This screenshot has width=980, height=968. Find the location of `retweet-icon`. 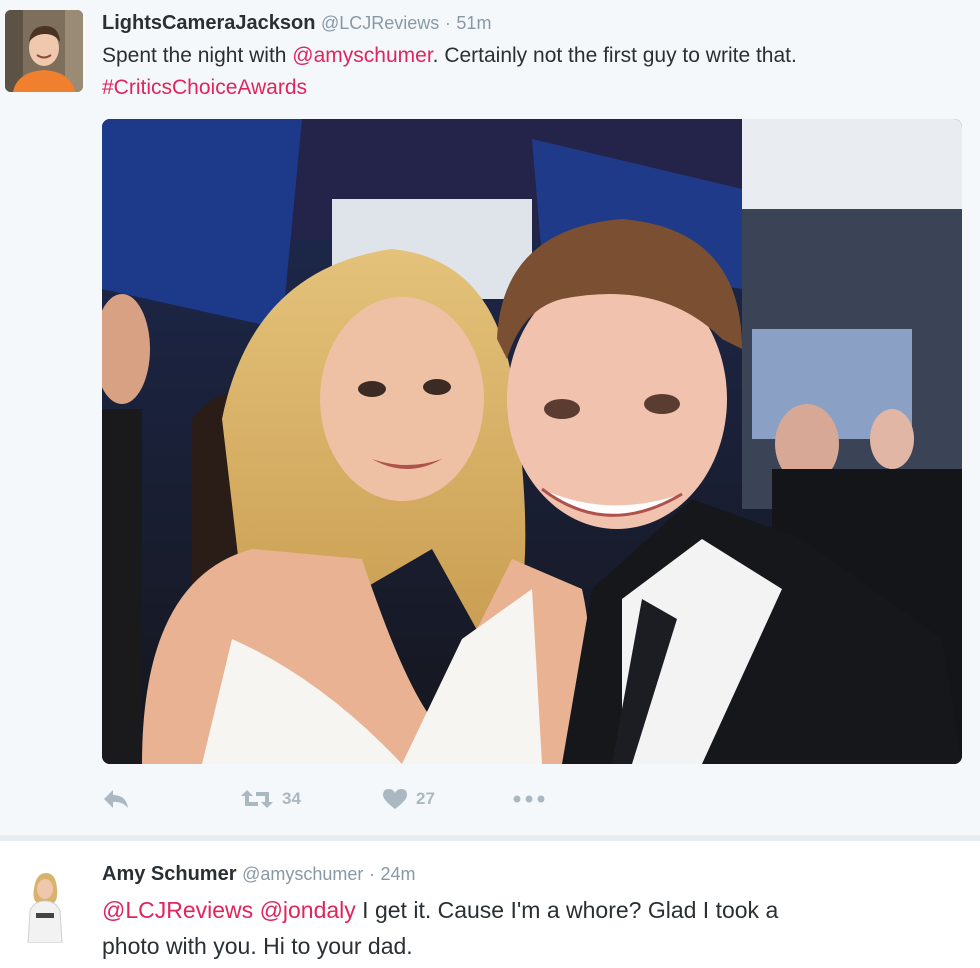

retweet-icon is located at coordinates (257, 799).